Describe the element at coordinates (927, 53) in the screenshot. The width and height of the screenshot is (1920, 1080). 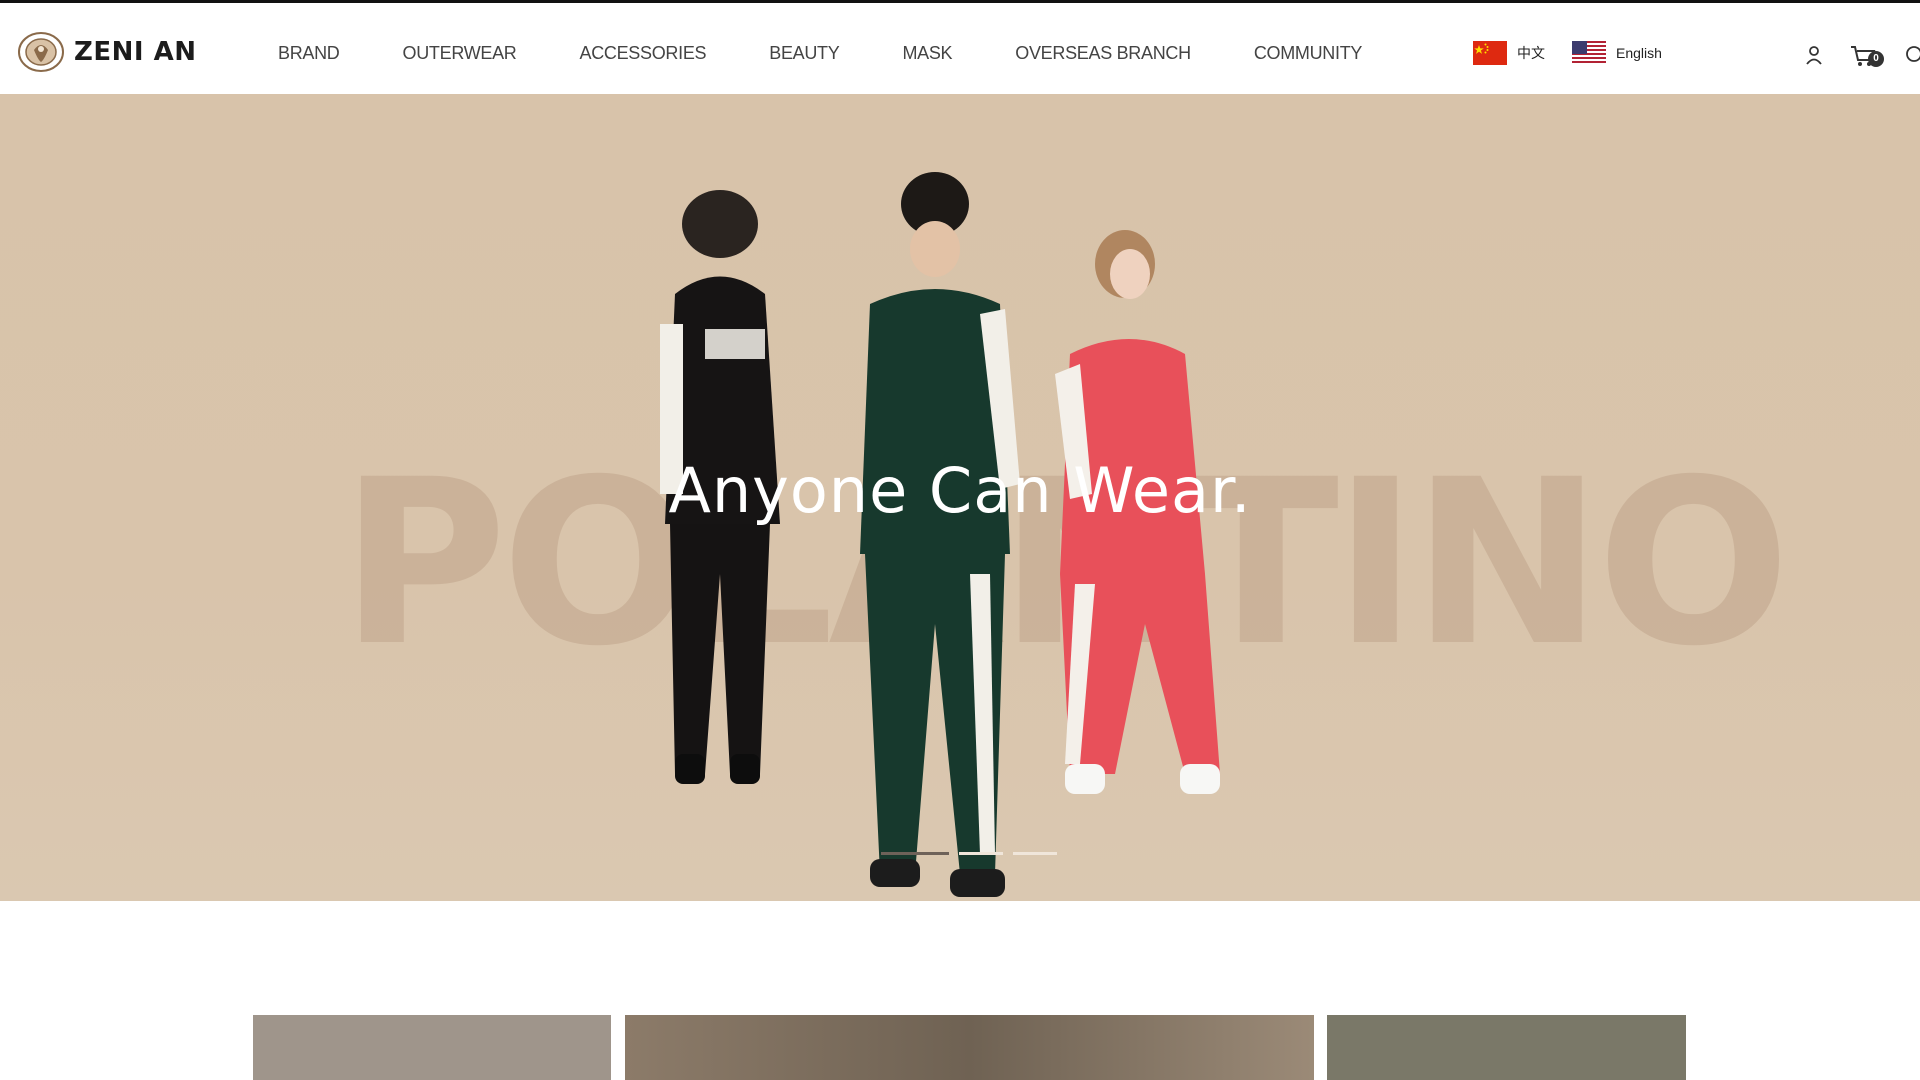
I see `nav-mask: MASK` at that location.